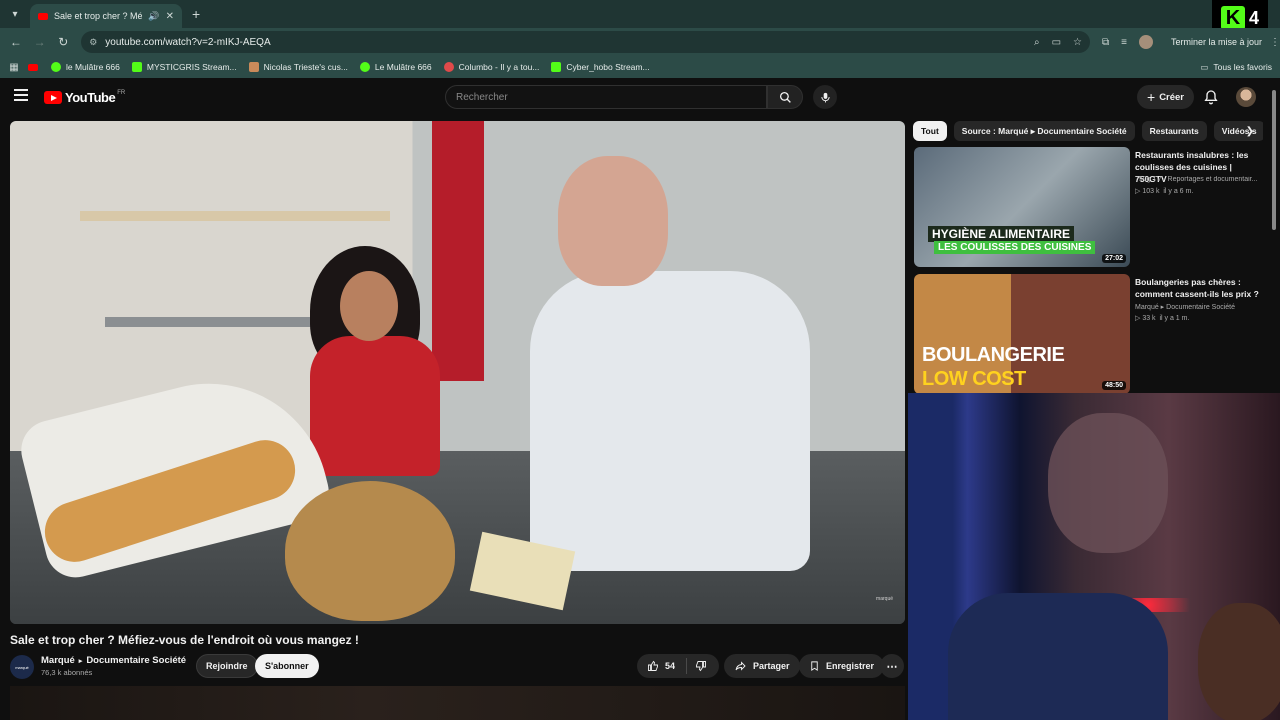  I want to click on upload-age: il y a 6 m., so click(1178, 191).